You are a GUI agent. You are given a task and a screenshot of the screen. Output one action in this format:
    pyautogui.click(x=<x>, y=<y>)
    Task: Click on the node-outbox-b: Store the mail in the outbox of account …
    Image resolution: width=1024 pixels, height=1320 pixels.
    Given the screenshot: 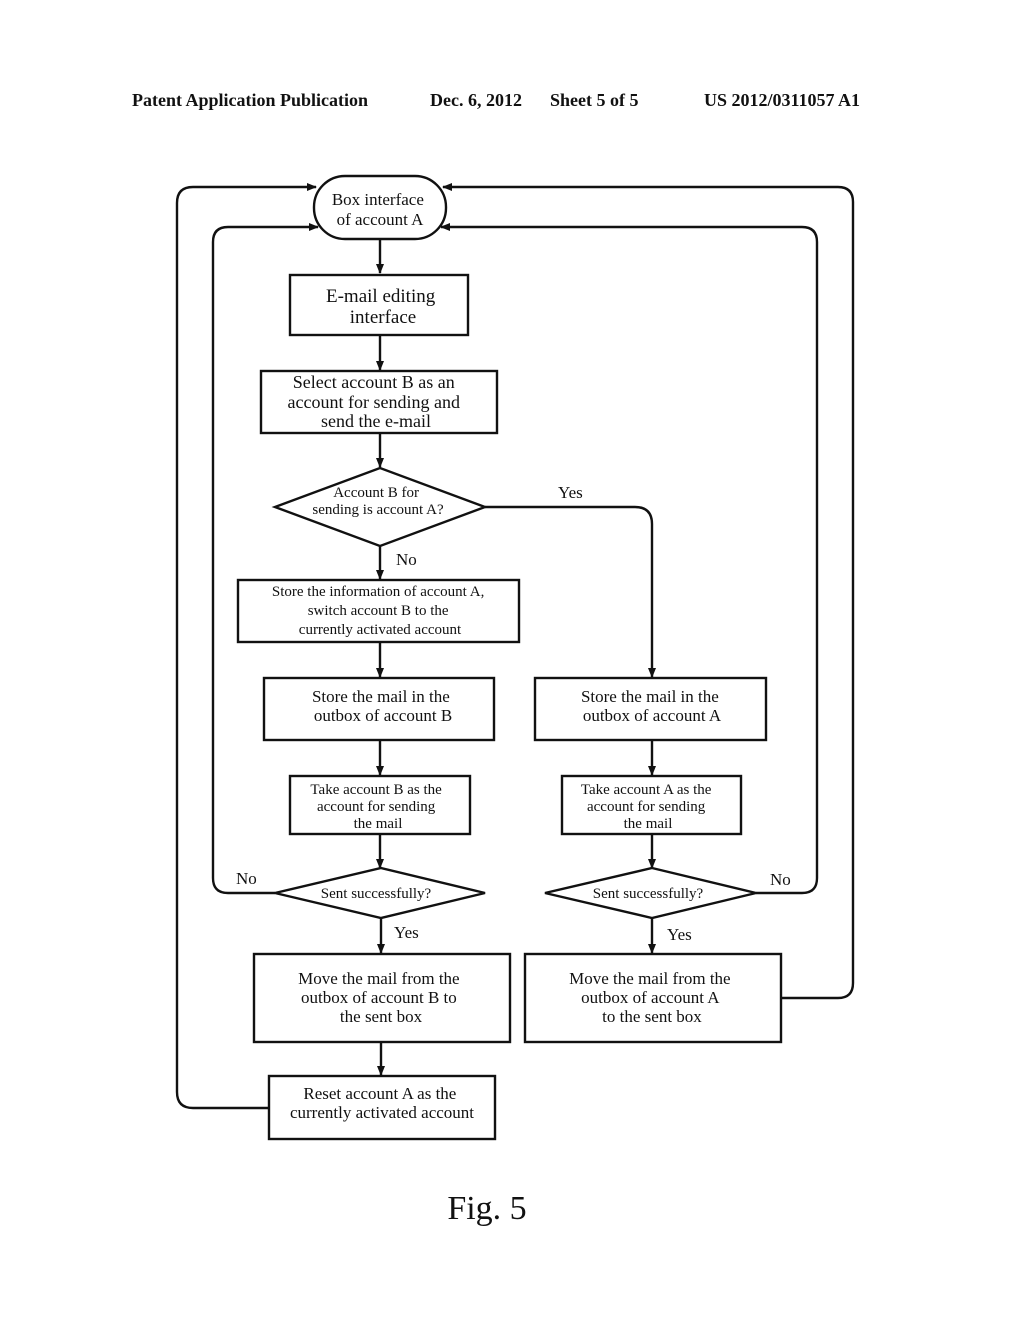 What is the action you would take?
    pyautogui.click(x=383, y=706)
    